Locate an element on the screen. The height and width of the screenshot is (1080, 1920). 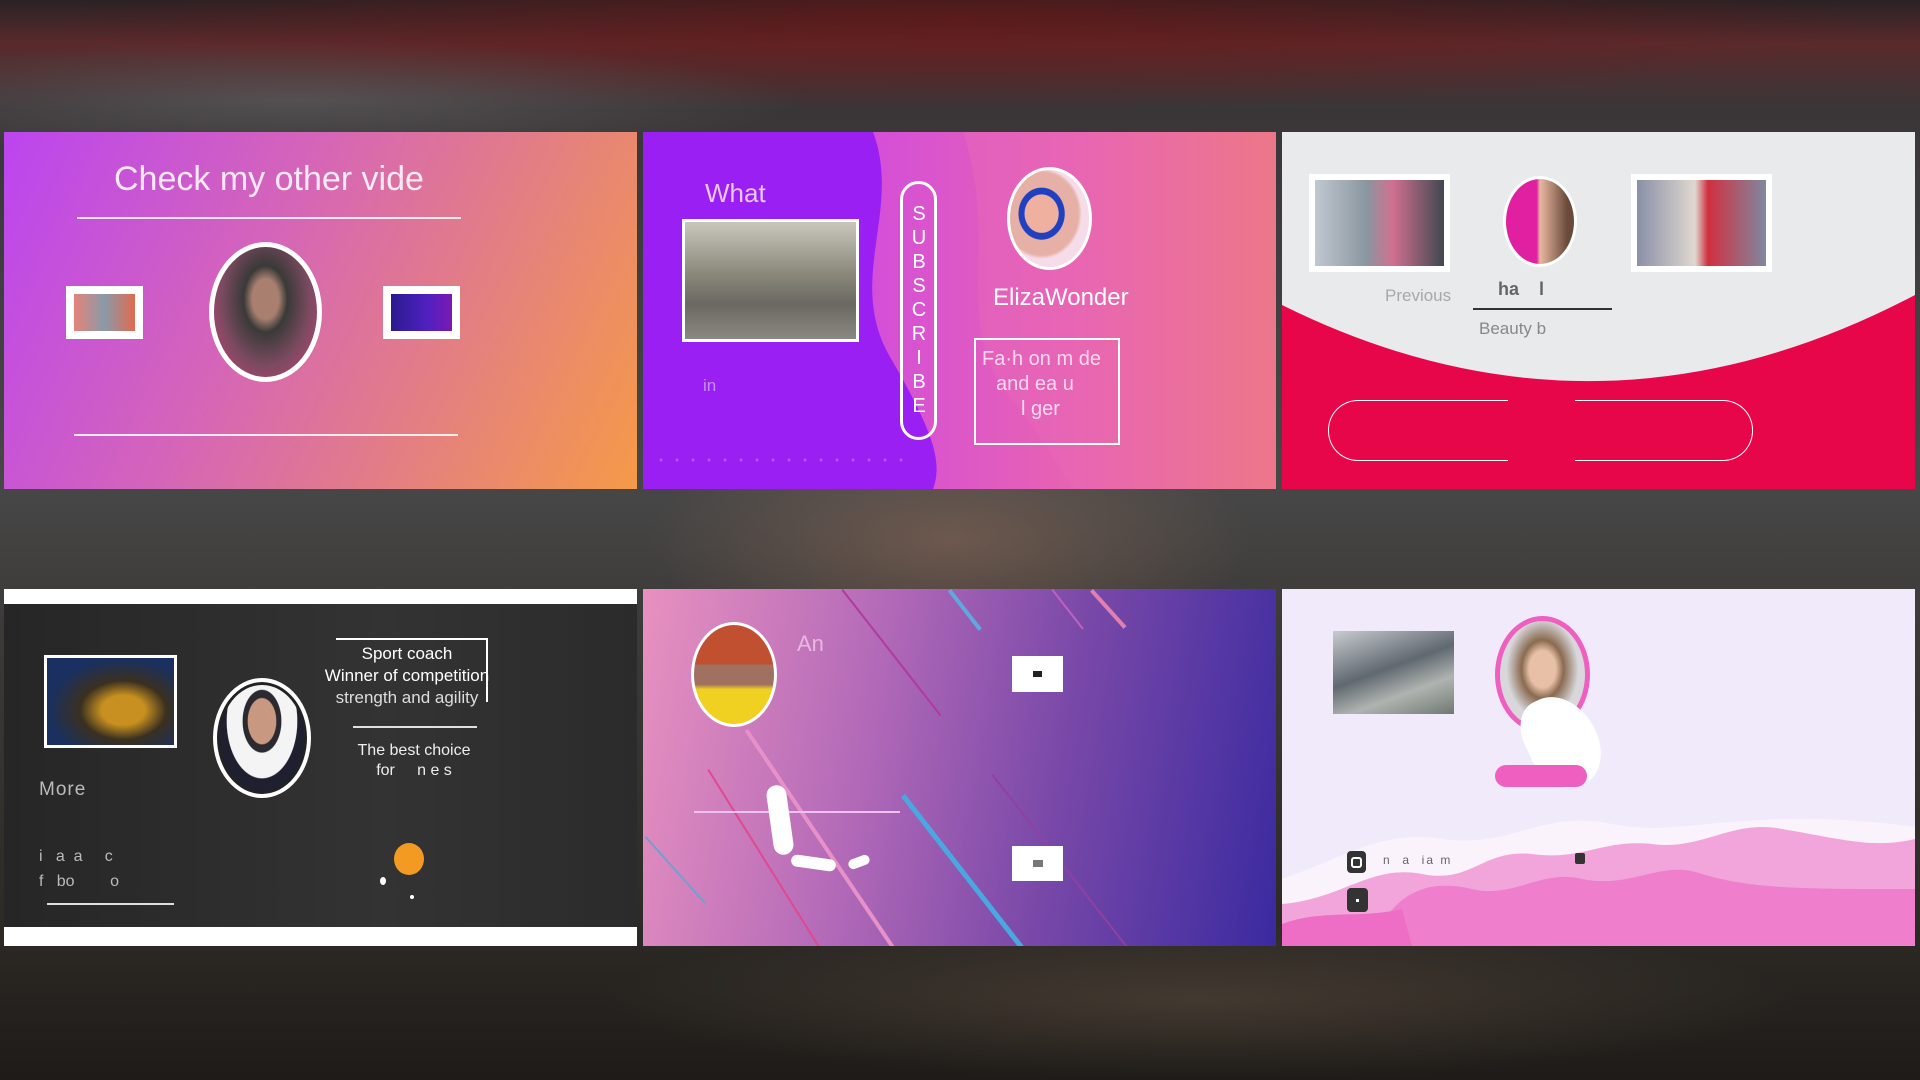
bullet-text: in is located at coordinates (710, 385).